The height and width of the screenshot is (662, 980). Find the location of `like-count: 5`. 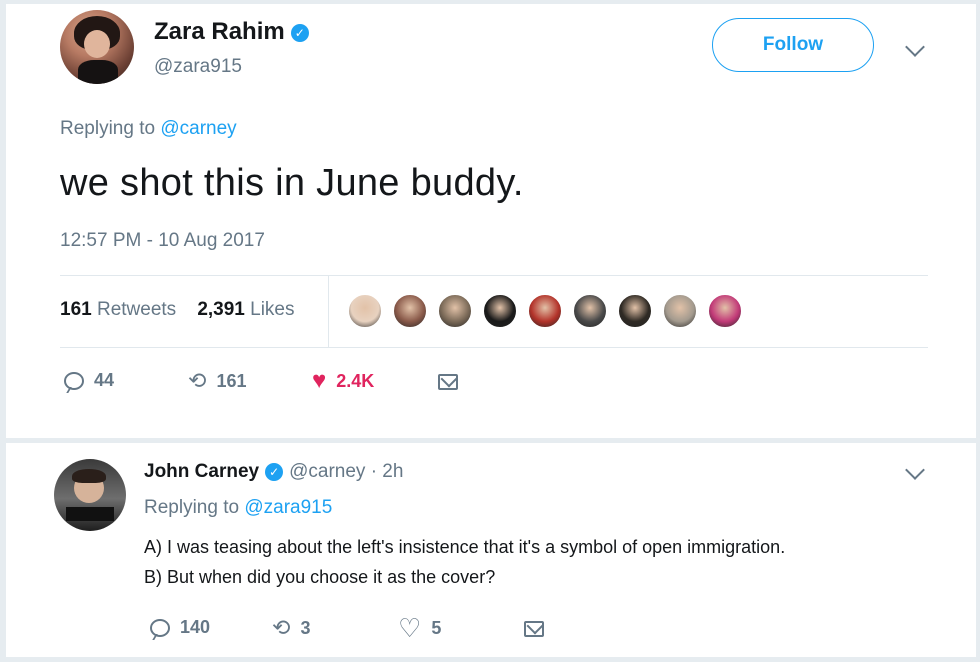

like-count: 5 is located at coordinates (436, 628).